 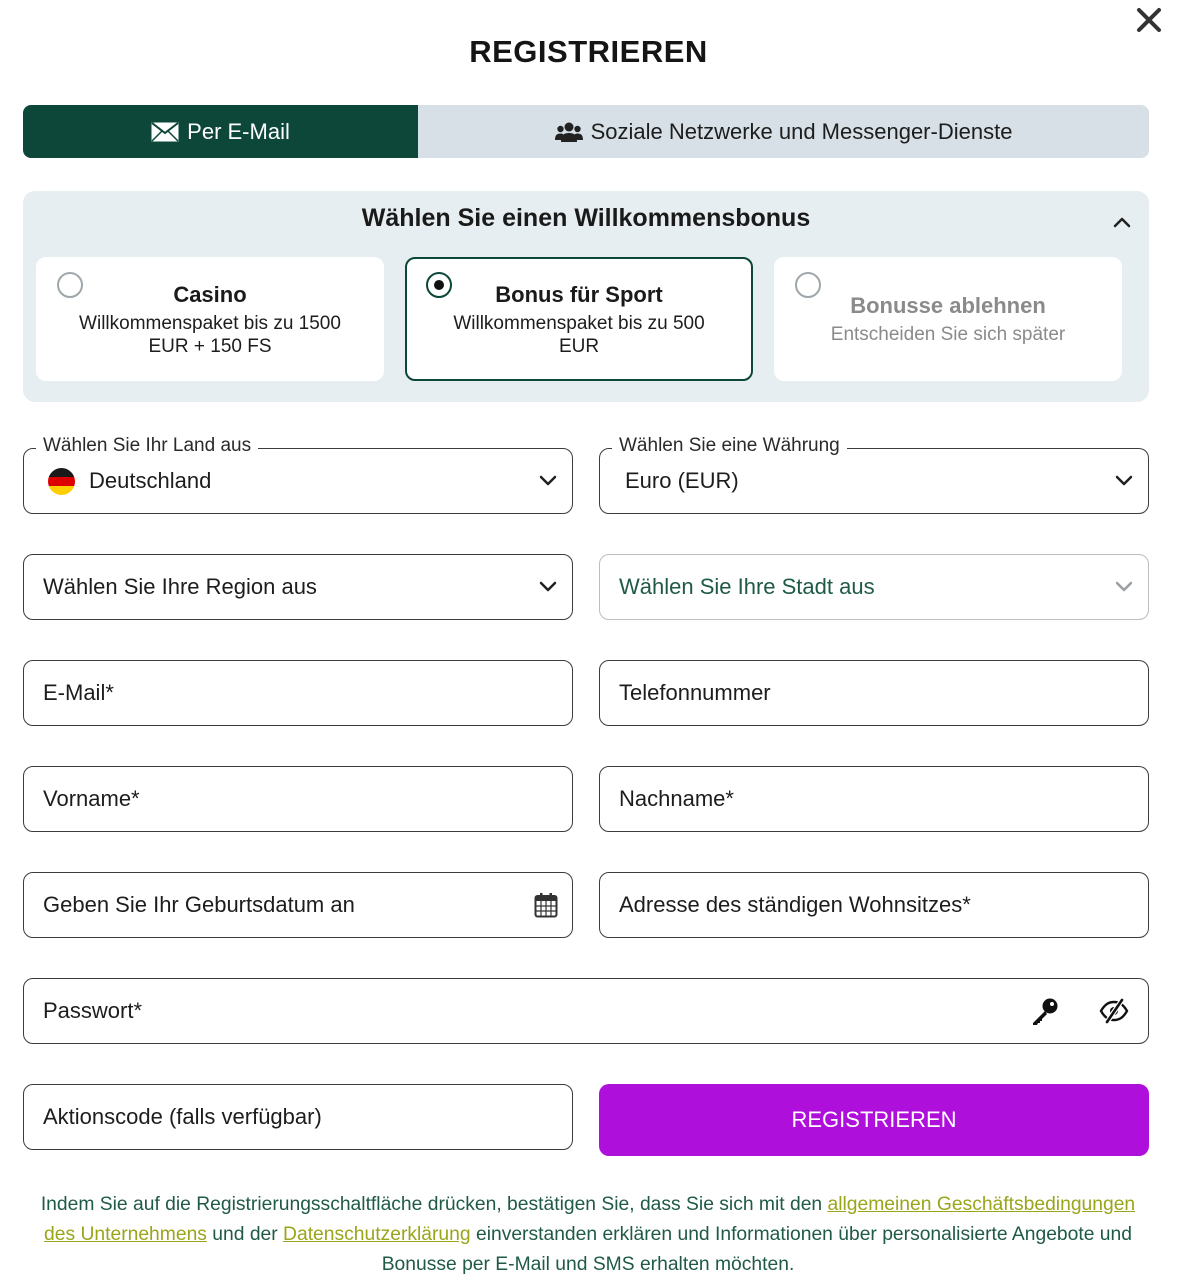 I want to click on chevron-up-icon, so click(x=1122, y=222).